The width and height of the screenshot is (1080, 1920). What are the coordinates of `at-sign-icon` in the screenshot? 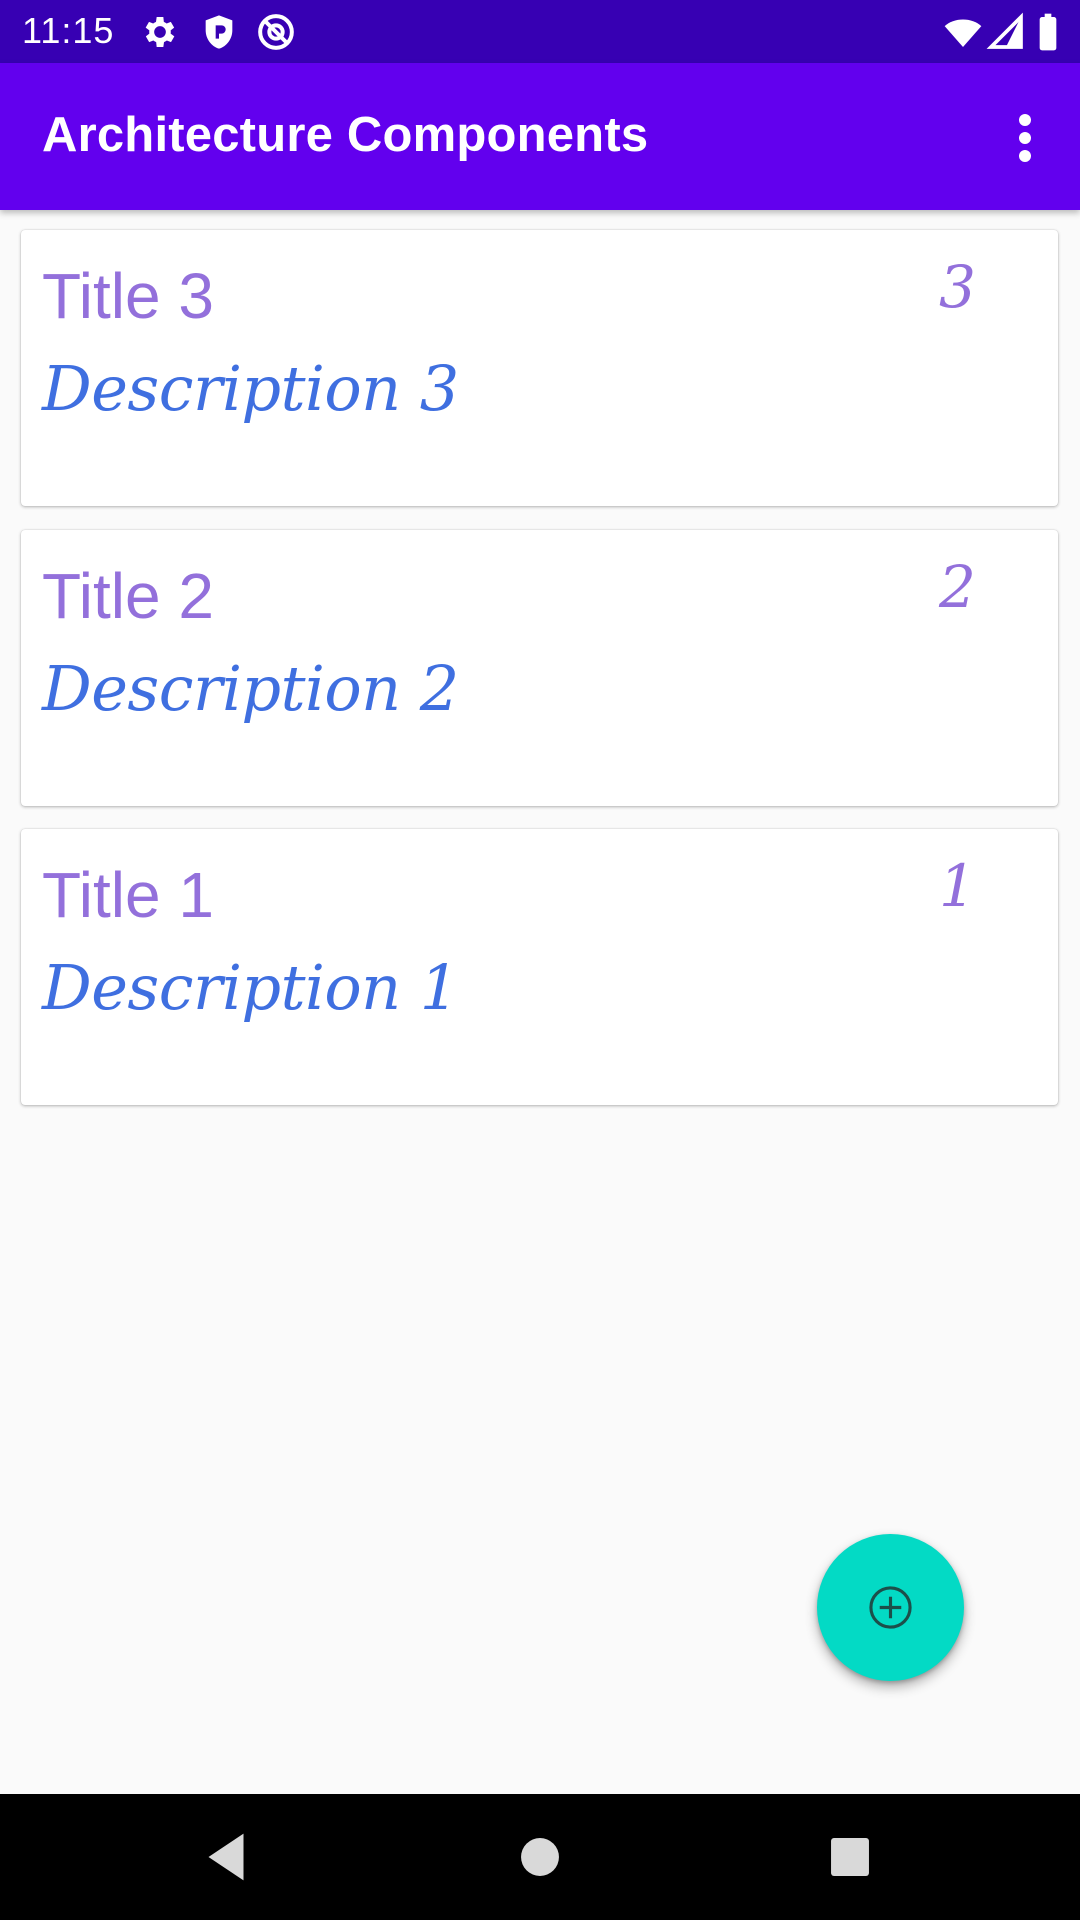 It's located at (276, 32).